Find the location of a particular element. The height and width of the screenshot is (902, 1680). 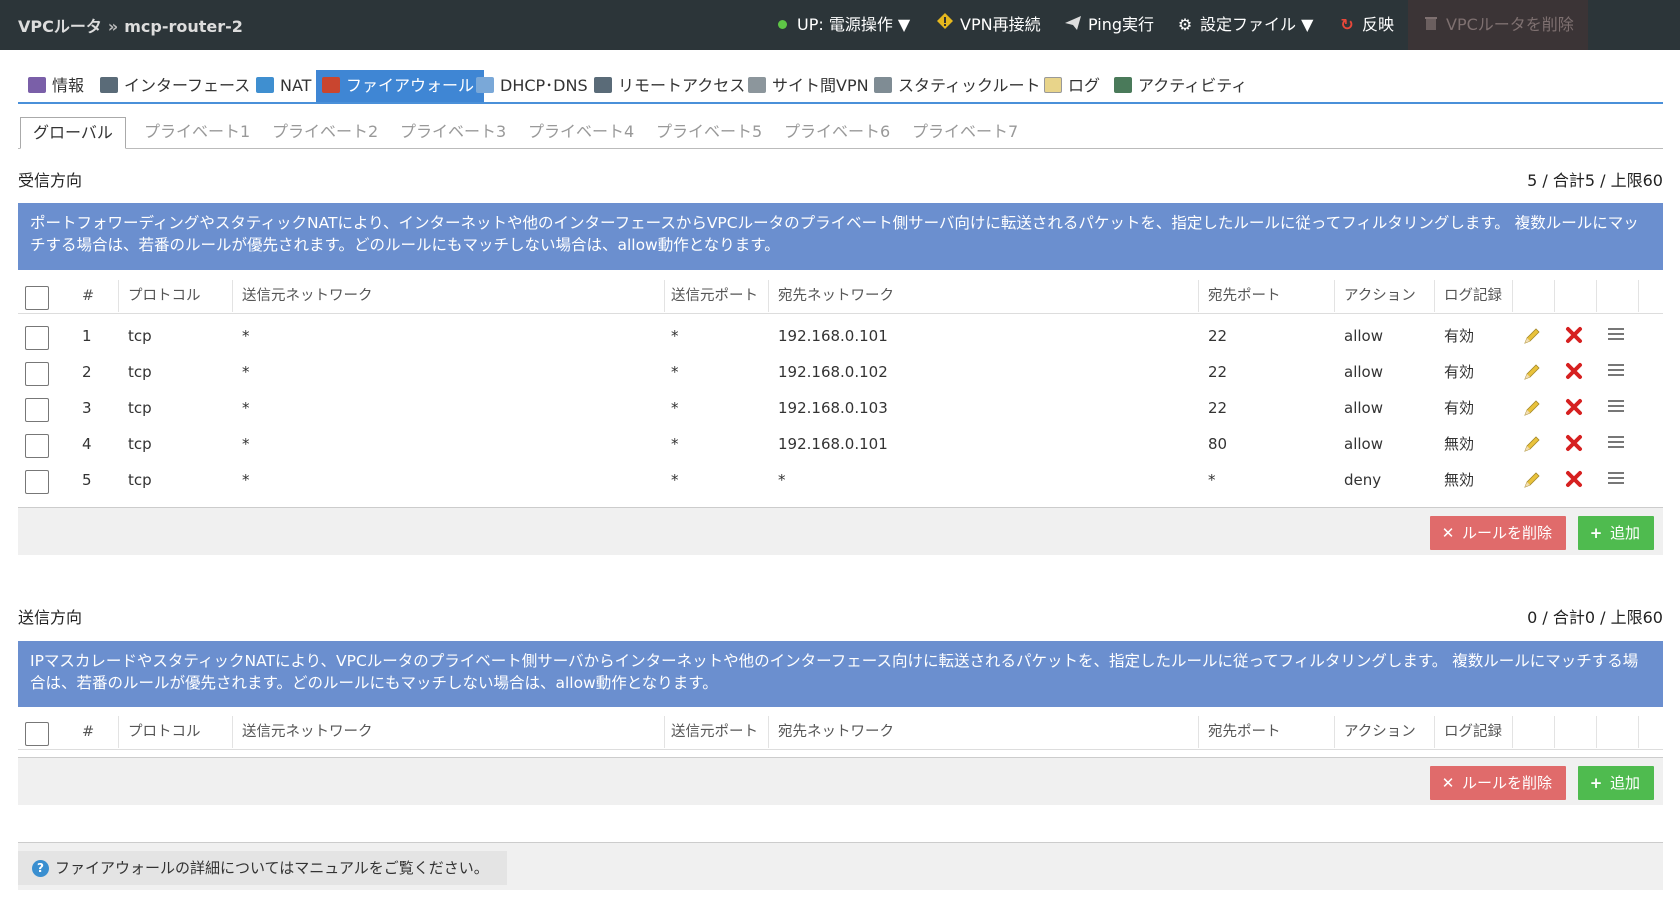

row-destination-network: * is located at coordinates (782, 480).